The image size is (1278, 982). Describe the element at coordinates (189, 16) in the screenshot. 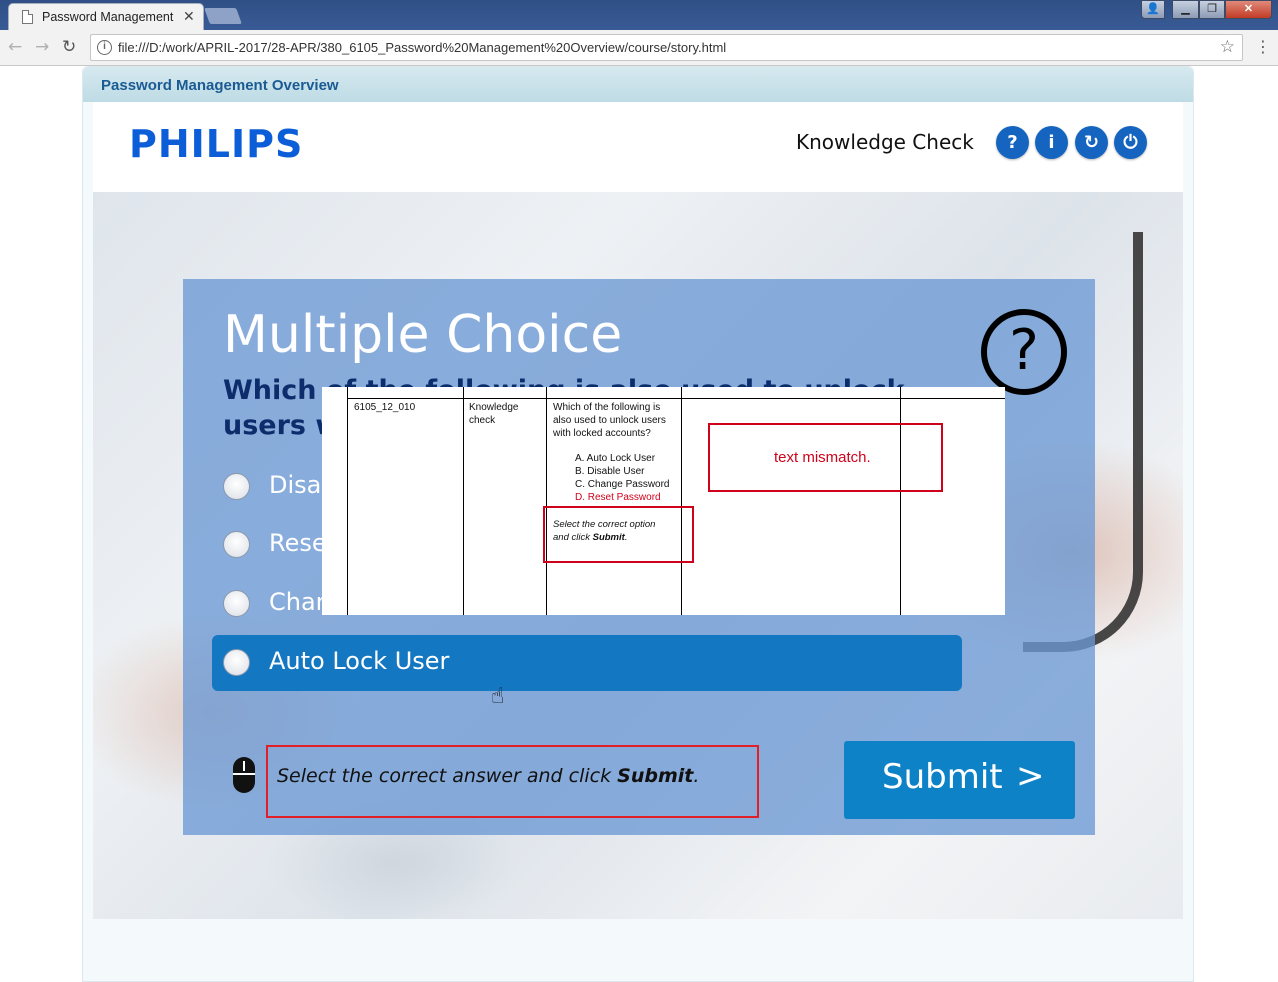

I see `tab-close-icon: ✕` at that location.